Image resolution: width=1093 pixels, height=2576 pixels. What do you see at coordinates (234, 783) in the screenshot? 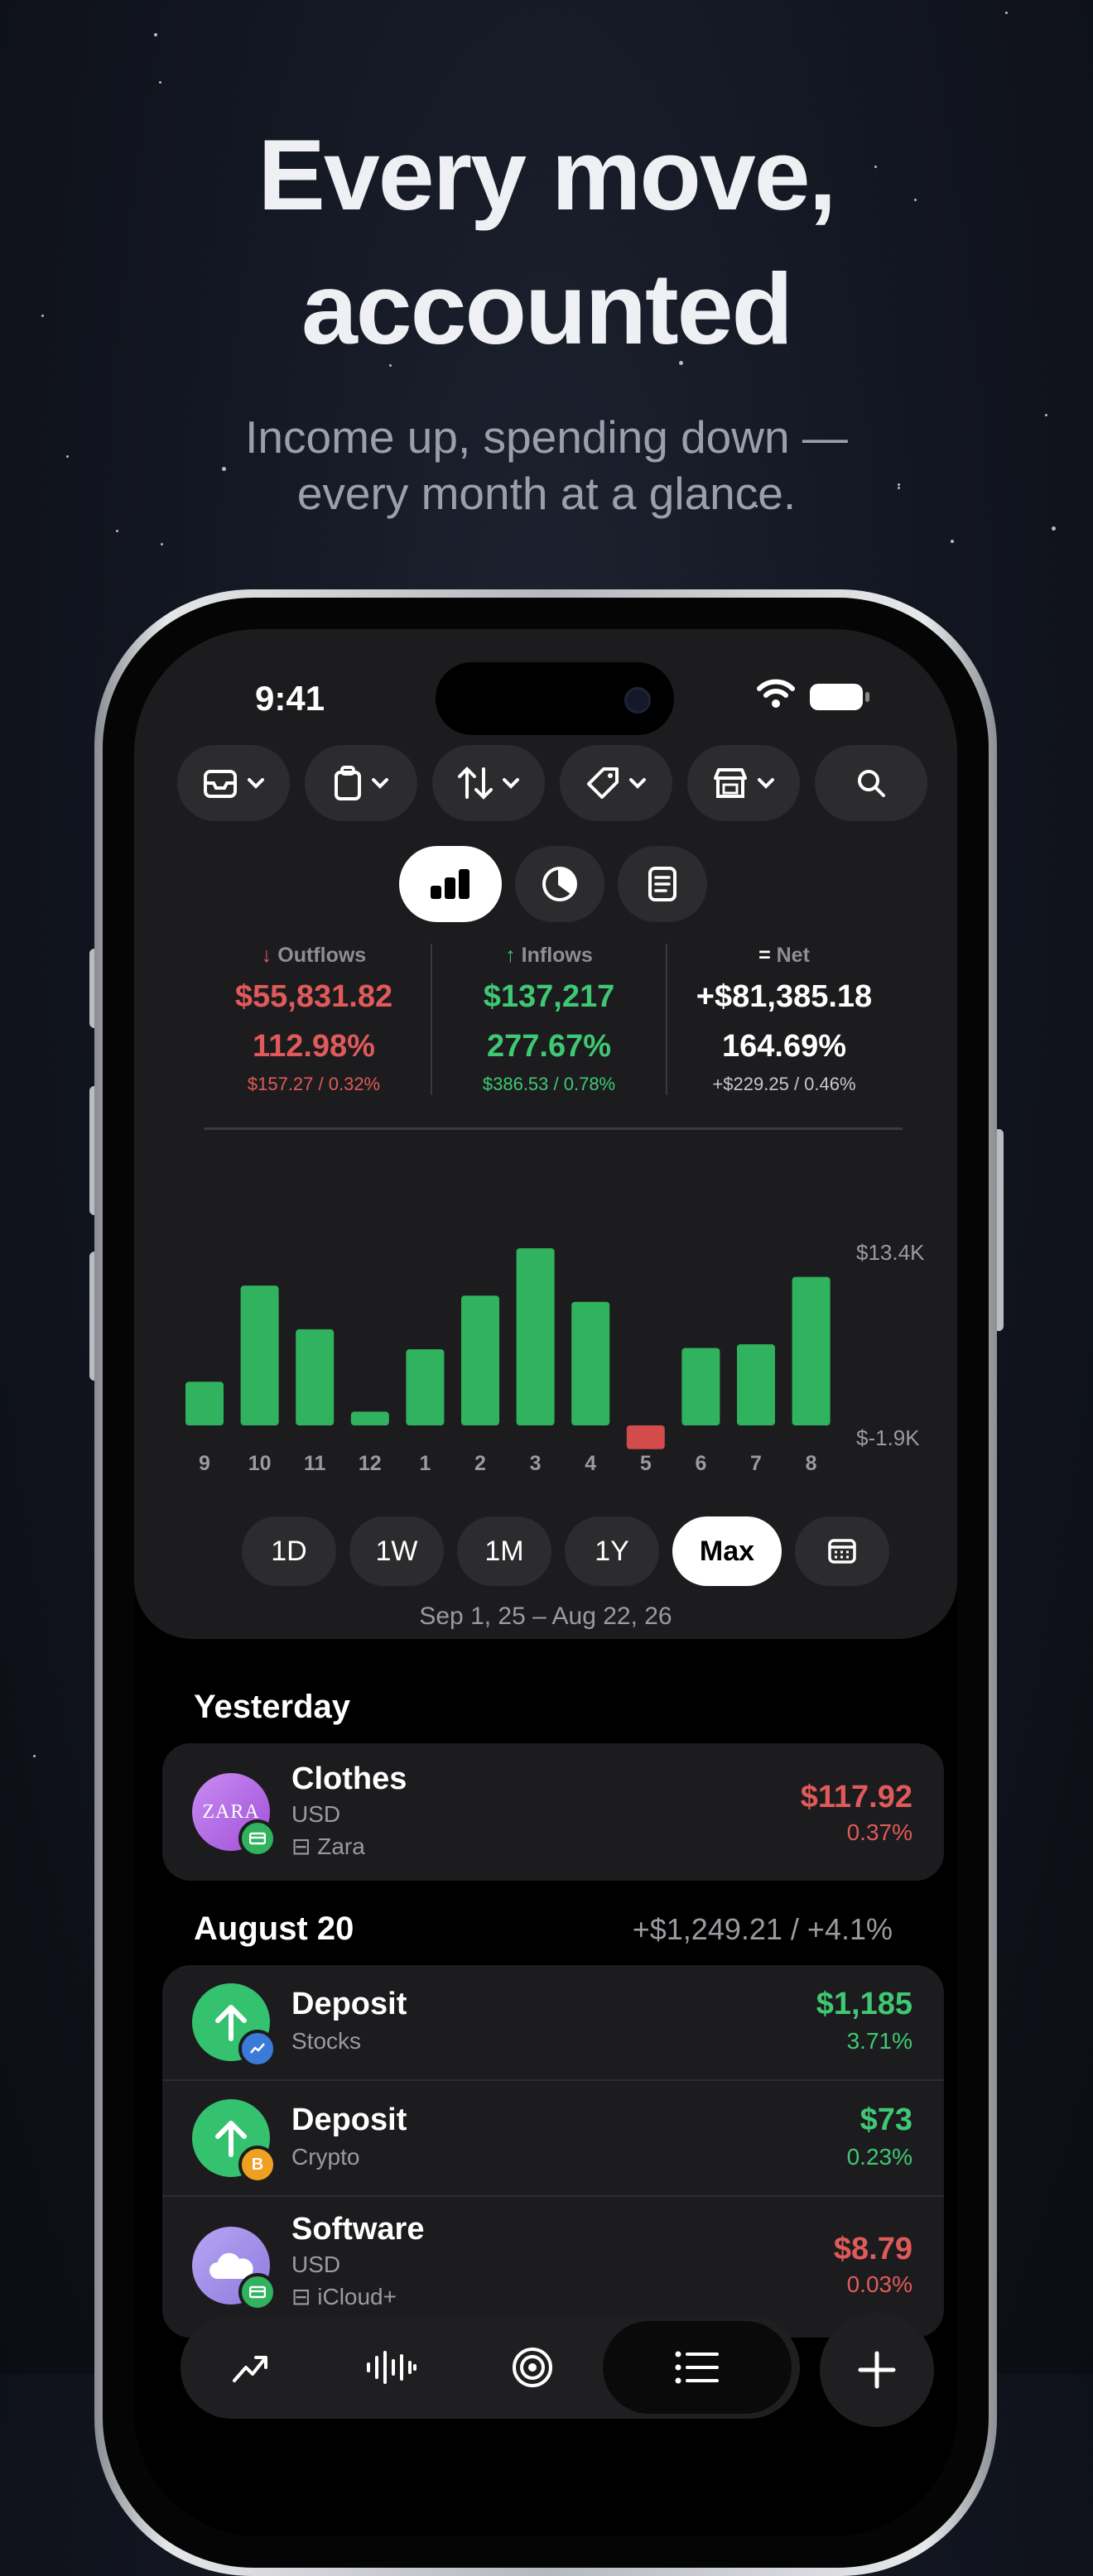
I see `account-filter-button` at bounding box center [234, 783].